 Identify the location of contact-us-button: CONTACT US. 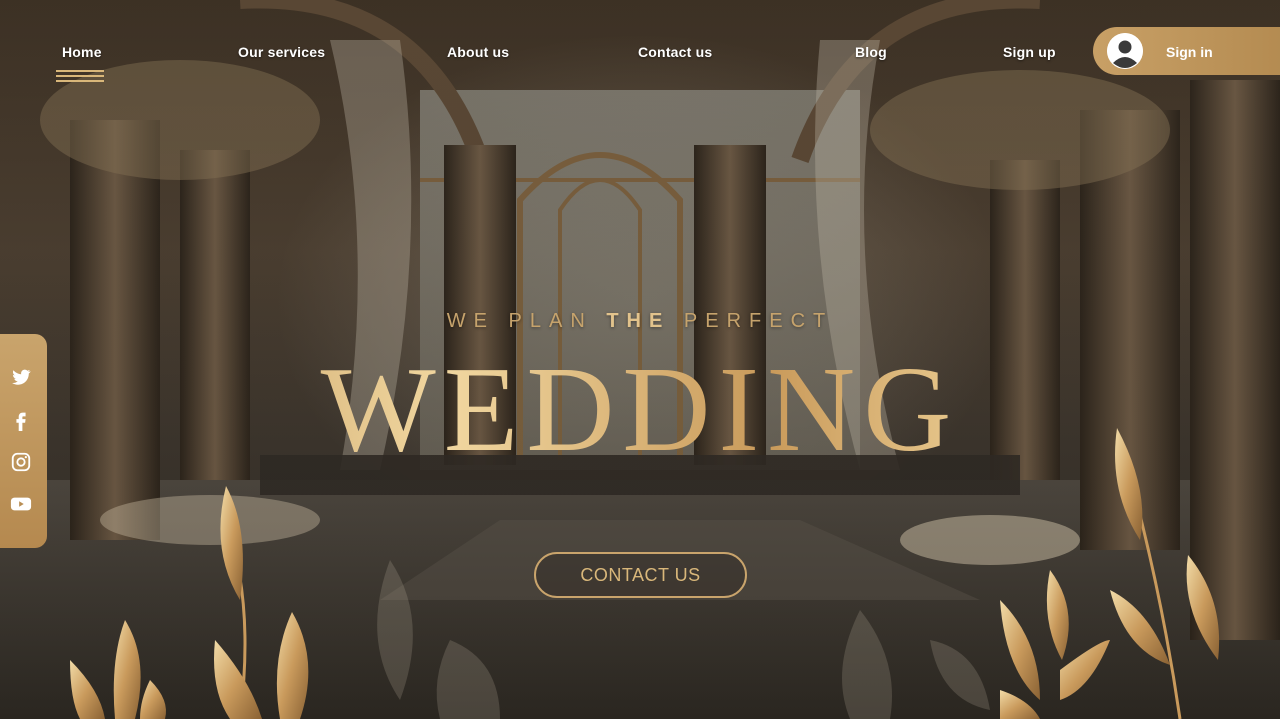
(640, 575).